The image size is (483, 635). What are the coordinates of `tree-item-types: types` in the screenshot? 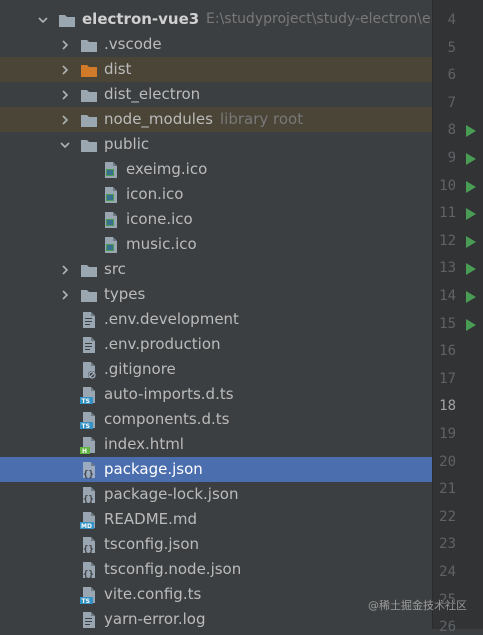 It's located at (216, 294).